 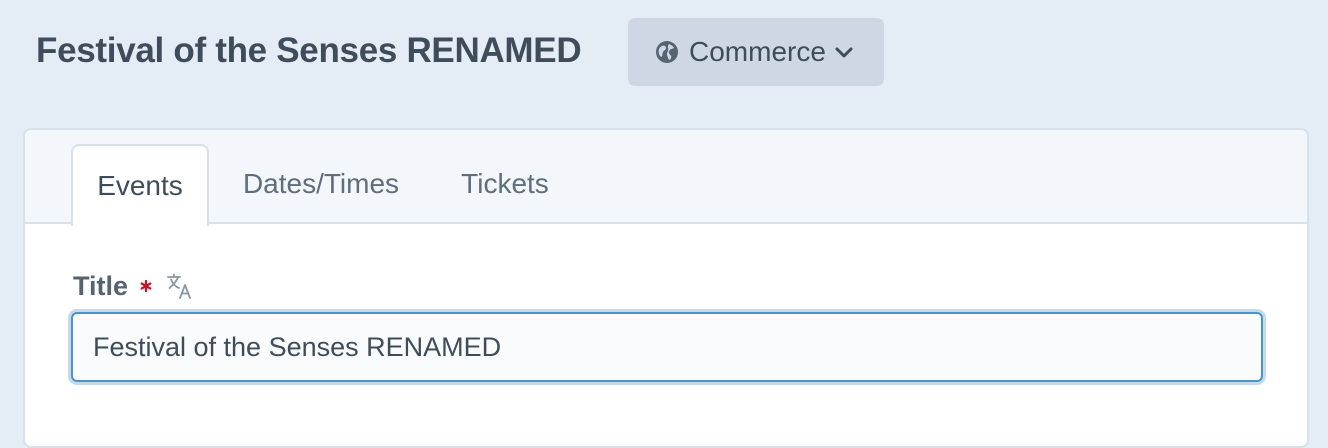 I want to click on site-menu-button: Commerce, so click(x=756, y=52).